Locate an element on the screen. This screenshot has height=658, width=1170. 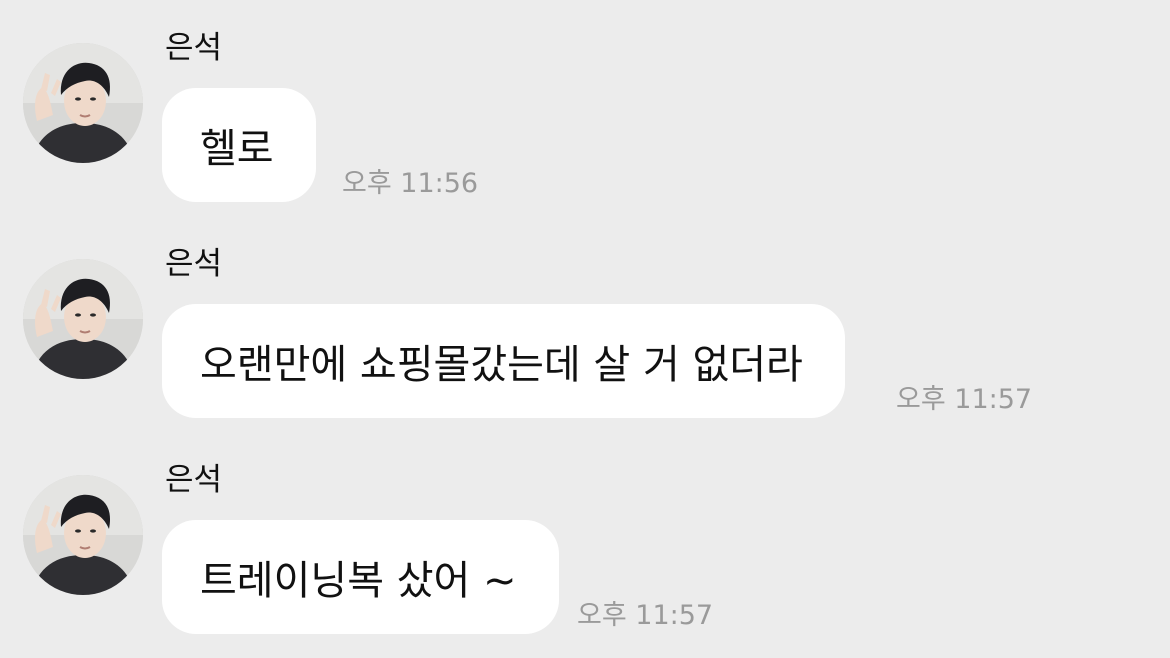
message-timestamp: 오후 11:56 is located at coordinates (410, 183).